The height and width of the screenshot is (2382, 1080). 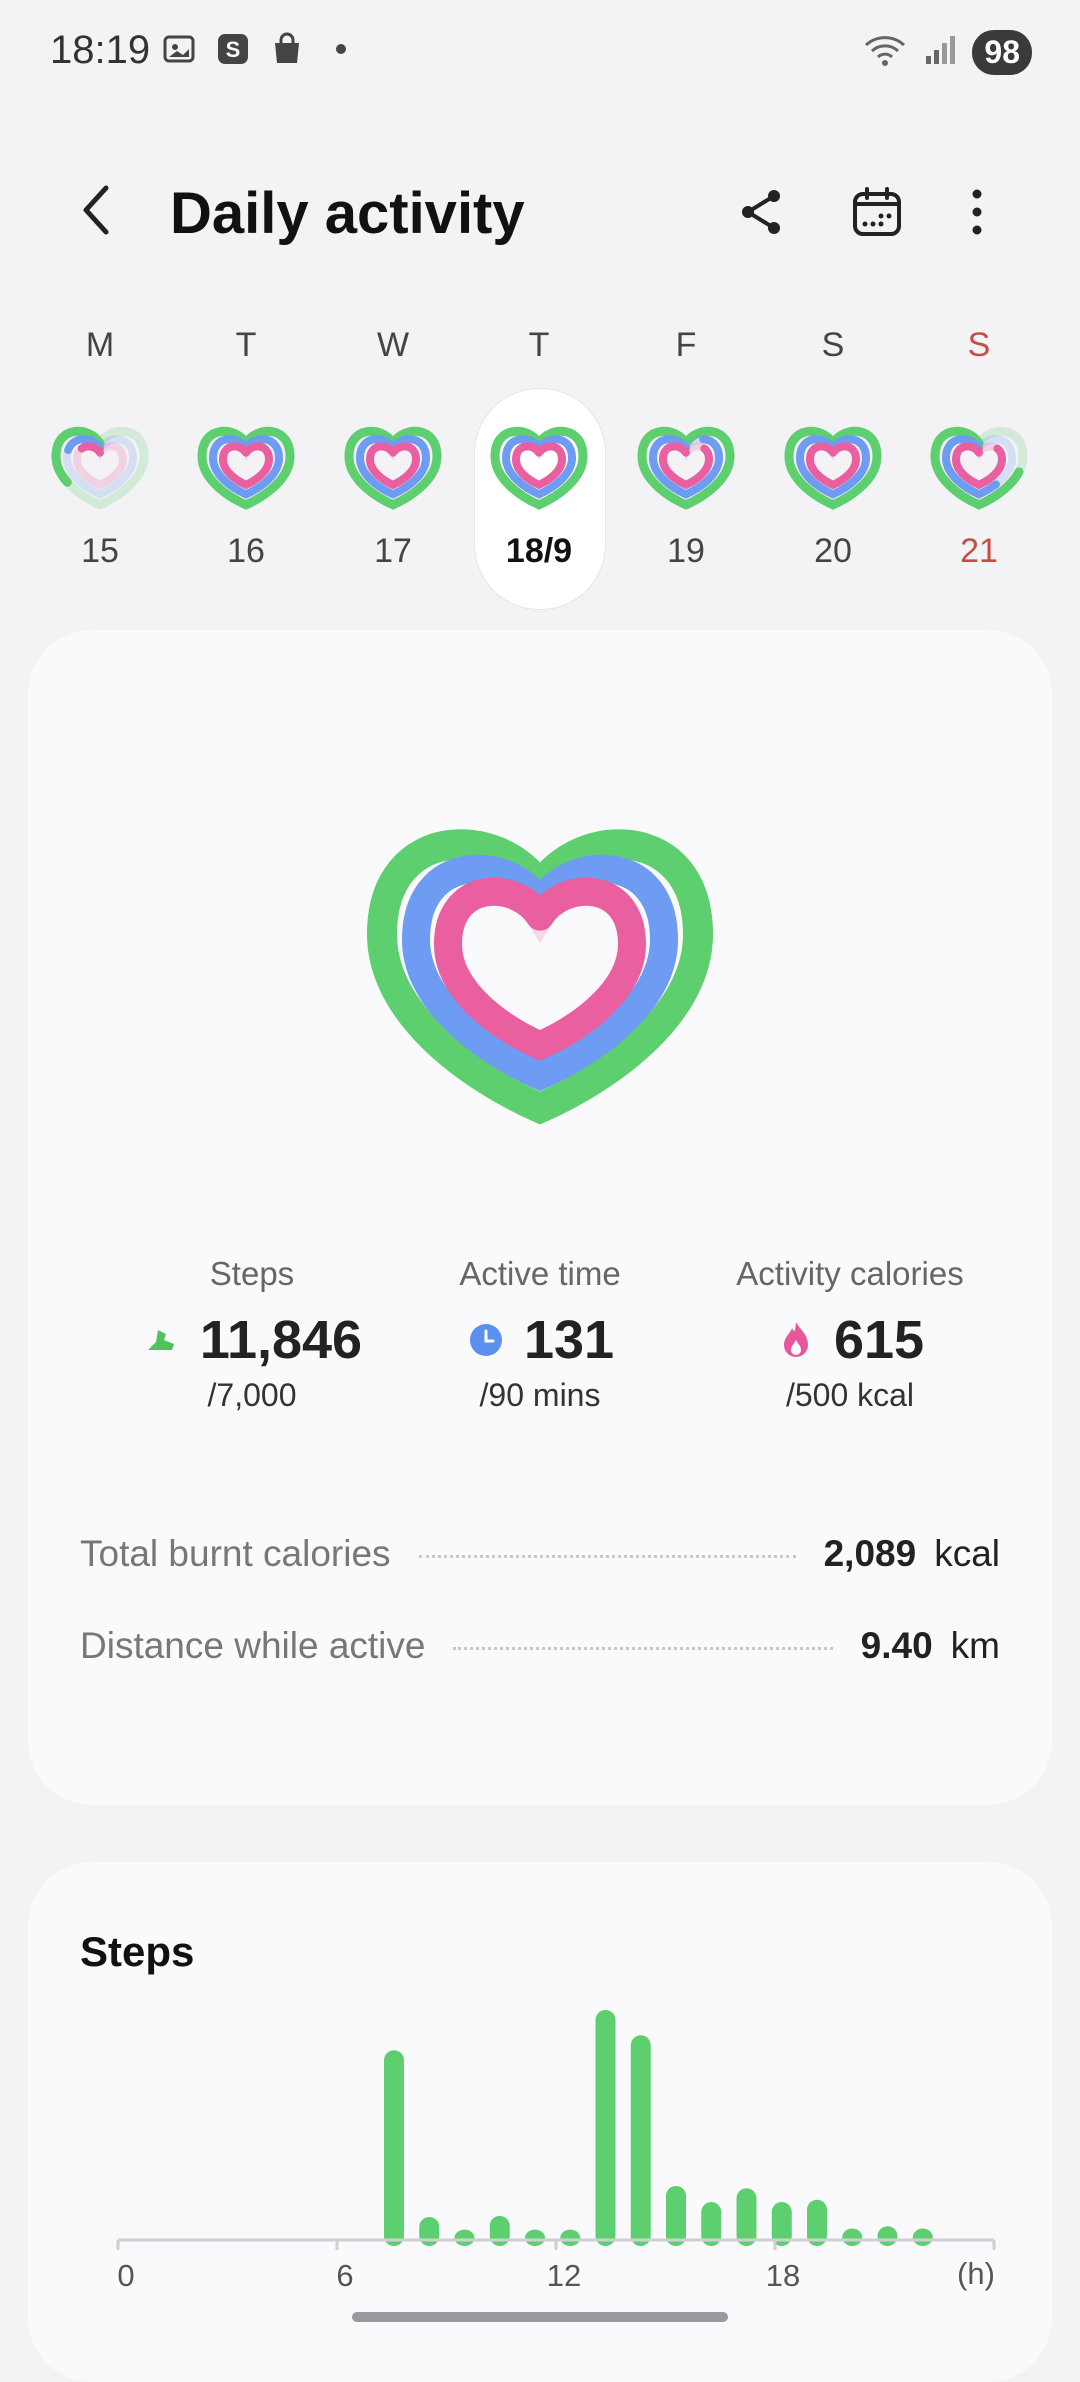 I want to click on day-17: W 17, so click(x=393, y=465).